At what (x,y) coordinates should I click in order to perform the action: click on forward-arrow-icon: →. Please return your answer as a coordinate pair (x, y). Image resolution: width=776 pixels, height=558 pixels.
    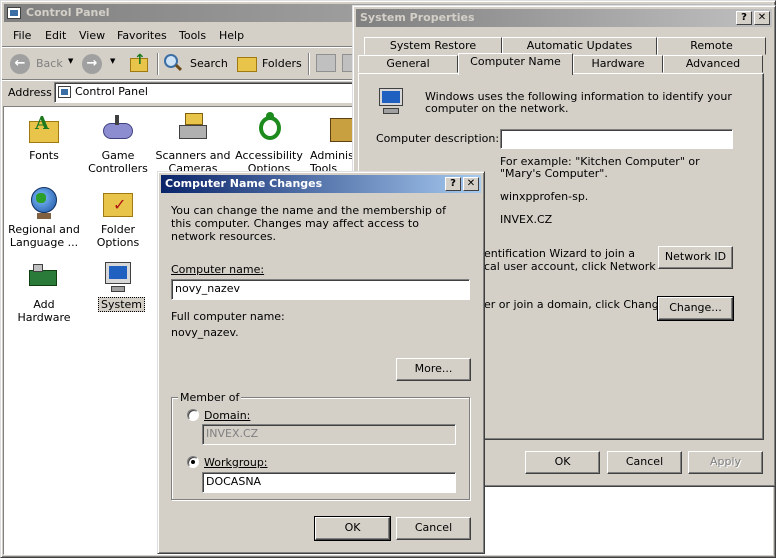
    Looking at the image, I should click on (92, 64).